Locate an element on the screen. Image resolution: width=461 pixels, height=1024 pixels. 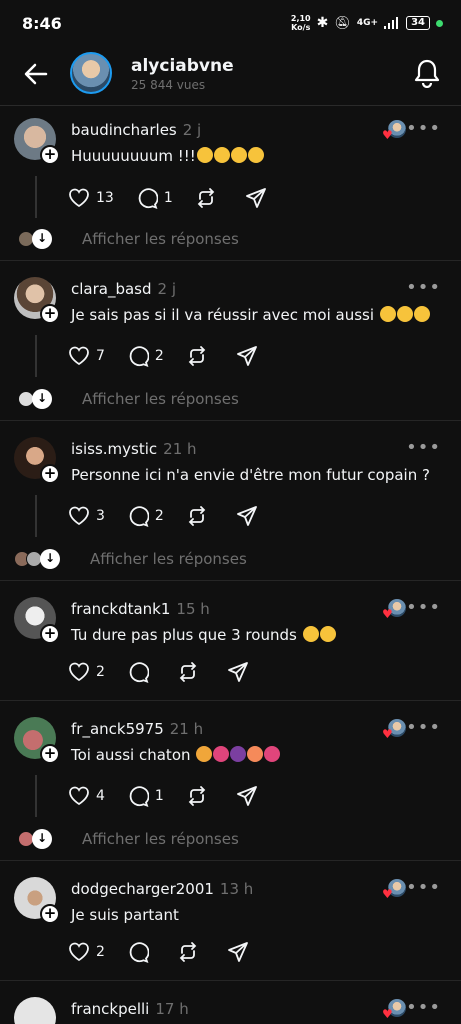
comment-actions: 7 2 is located at coordinates (177, 356).